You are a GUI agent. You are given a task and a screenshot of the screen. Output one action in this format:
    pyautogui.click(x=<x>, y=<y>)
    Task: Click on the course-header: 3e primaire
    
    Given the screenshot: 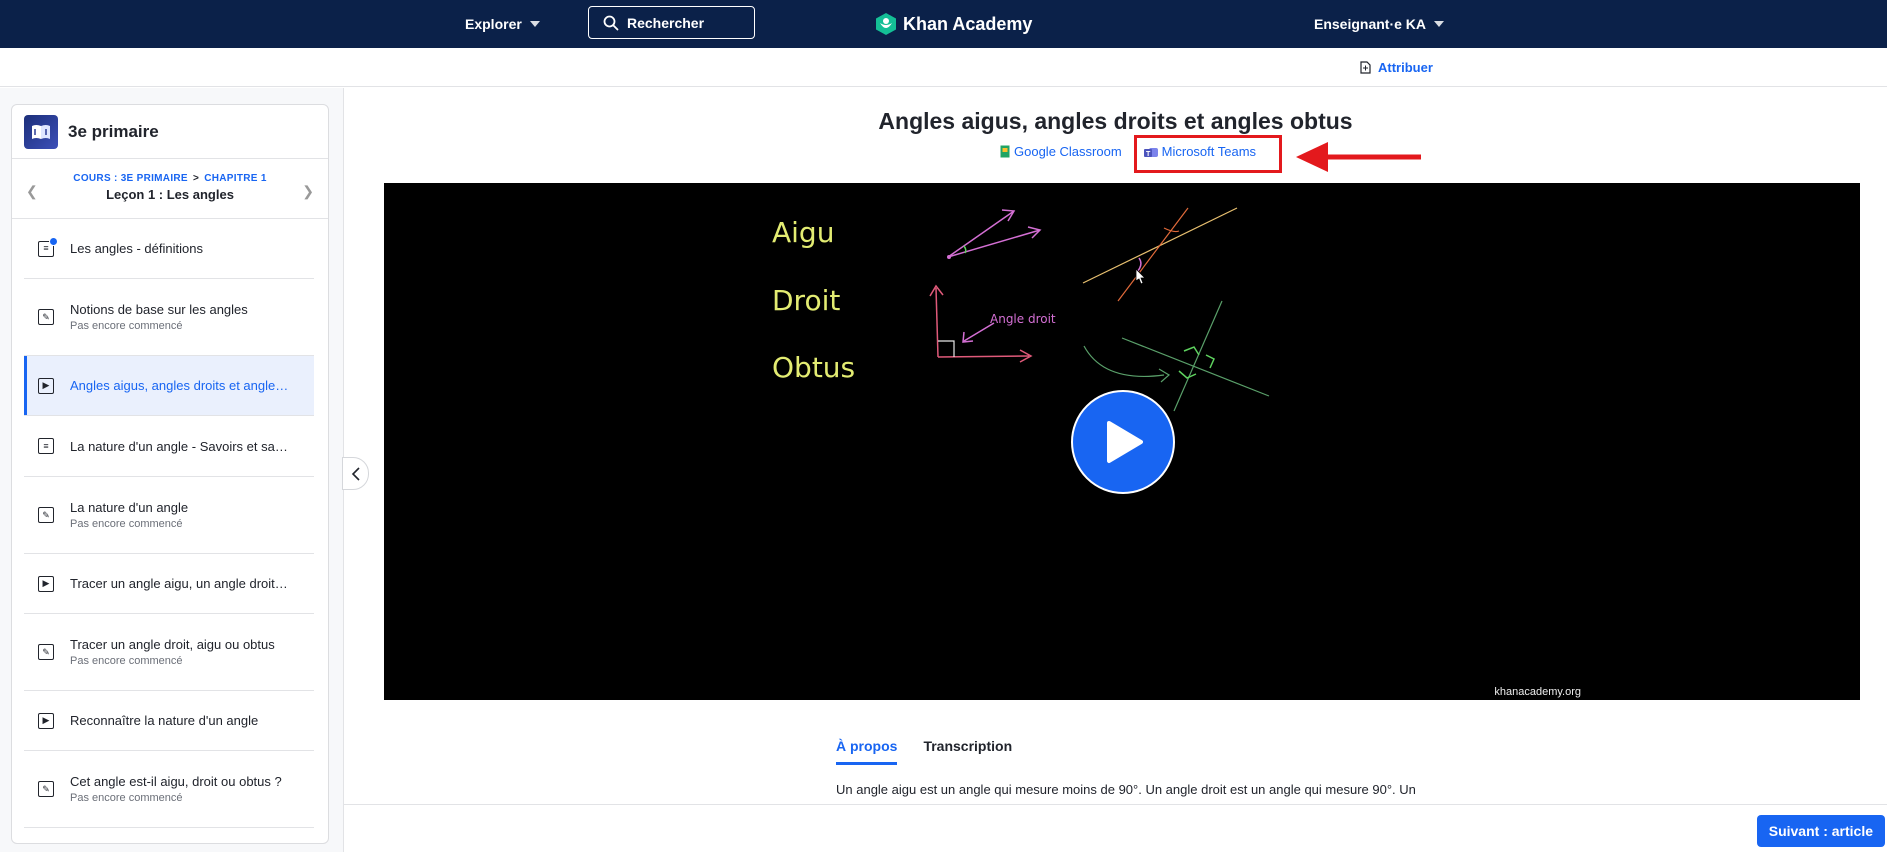 What is the action you would take?
    pyautogui.click(x=170, y=132)
    